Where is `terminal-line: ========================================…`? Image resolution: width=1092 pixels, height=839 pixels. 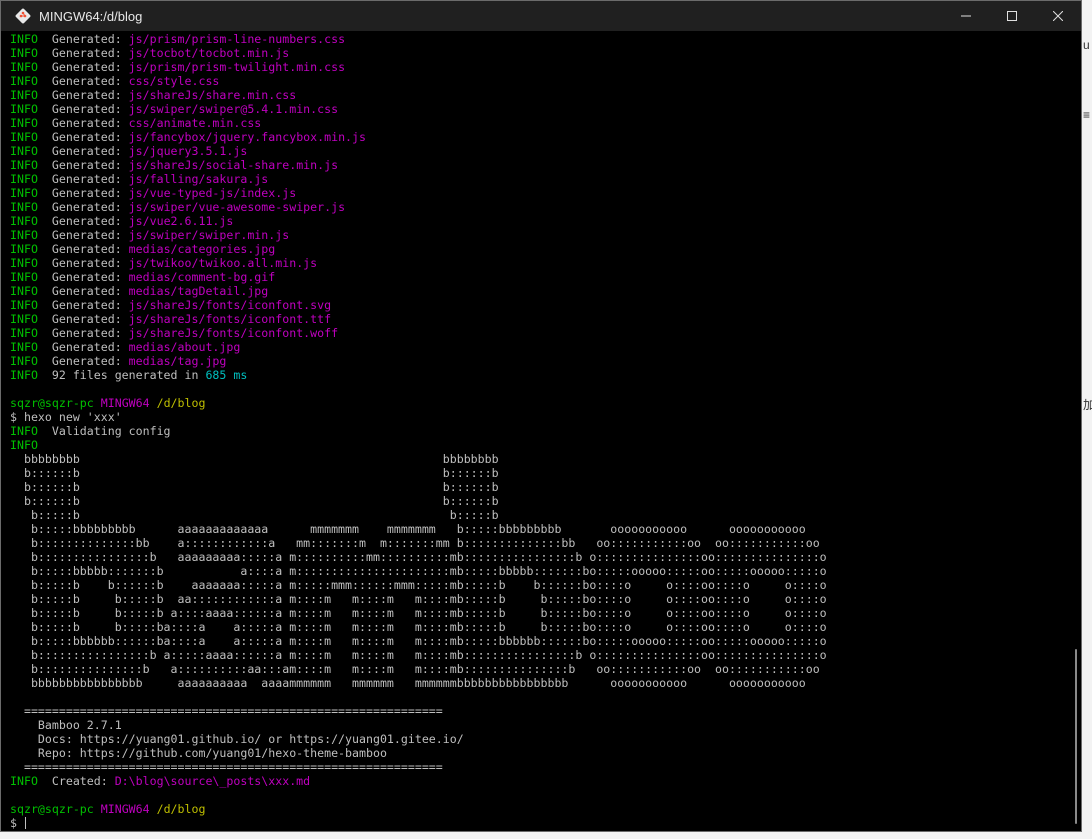 terminal-line: ========================================… is located at coordinates (539, 767).